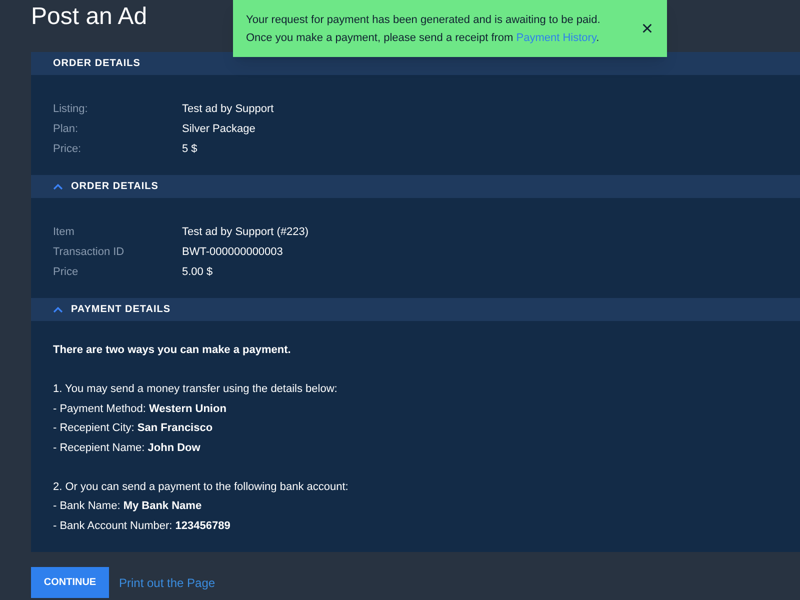 Image resolution: width=800 pixels, height=600 pixels. I want to click on field-label: Price:, so click(67, 149).